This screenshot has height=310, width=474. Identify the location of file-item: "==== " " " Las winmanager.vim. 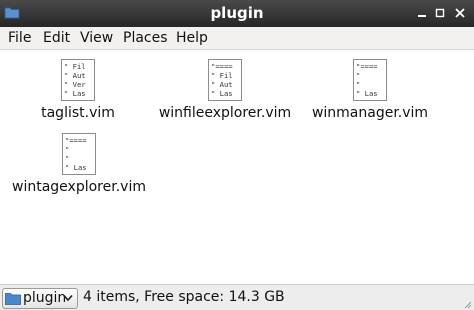
(370, 89).